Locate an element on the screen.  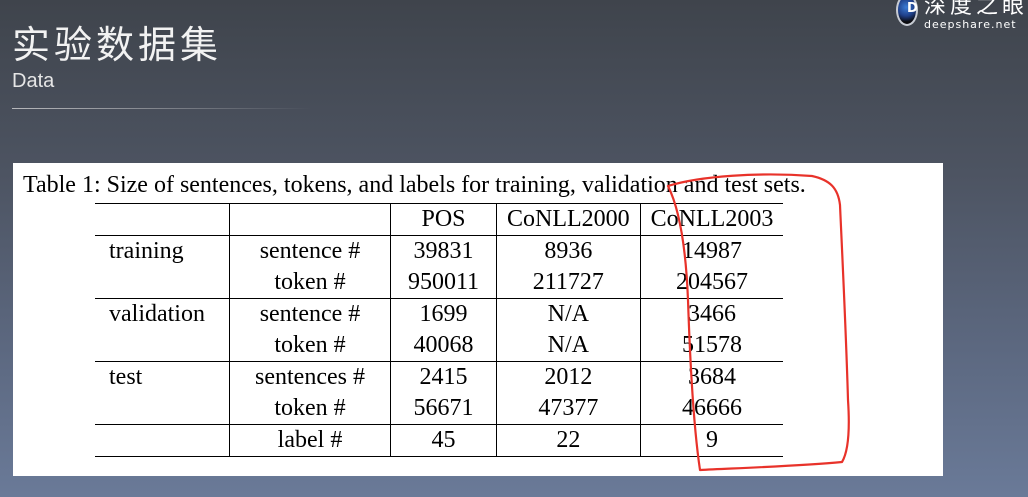
table-row: token # 56671 47377 46666 is located at coordinates (439, 409).